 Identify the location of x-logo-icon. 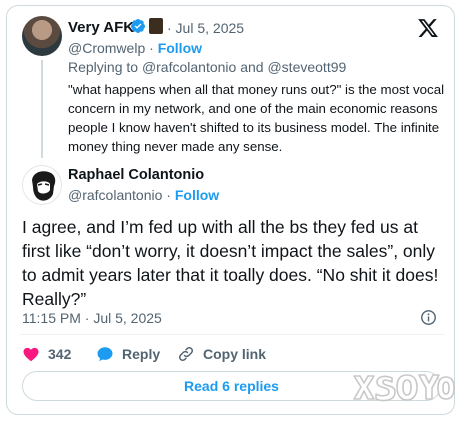
(428, 28).